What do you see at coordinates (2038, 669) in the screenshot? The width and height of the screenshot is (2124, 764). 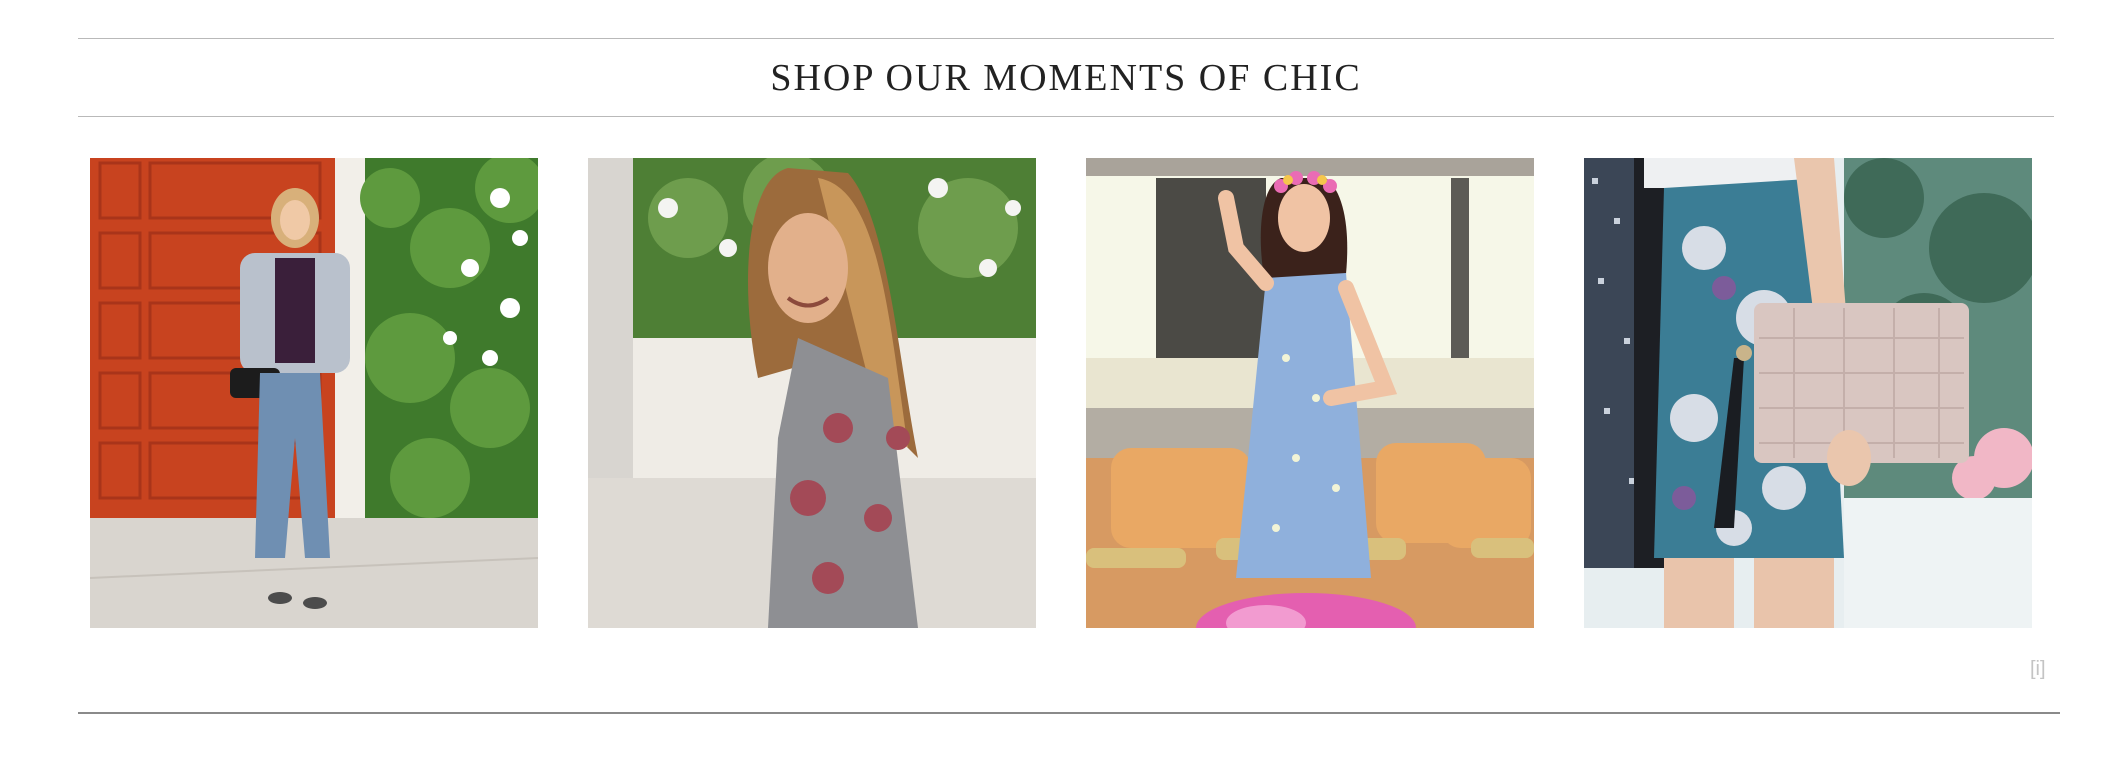 I see `info-link: [i]` at bounding box center [2038, 669].